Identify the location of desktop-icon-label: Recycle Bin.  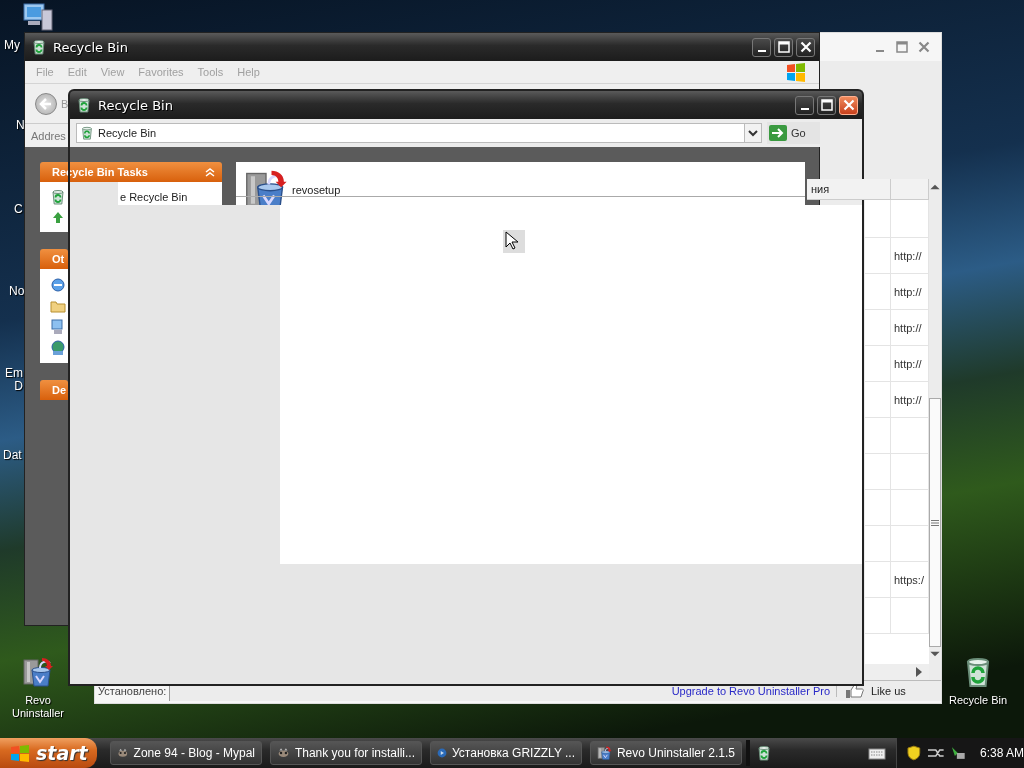
(978, 700).